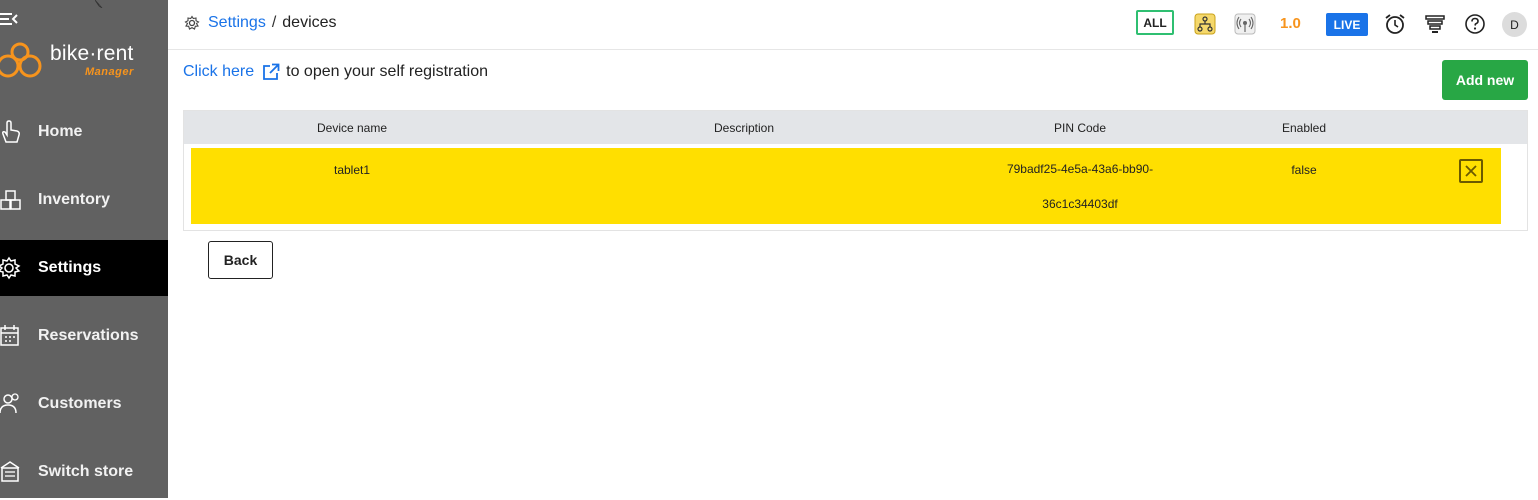 Image resolution: width=1538 pixels, height=500 pixels. Describe the element at coordinates (1485, 80) in the screenshot. I see `add-new-button: Add new` at that location.